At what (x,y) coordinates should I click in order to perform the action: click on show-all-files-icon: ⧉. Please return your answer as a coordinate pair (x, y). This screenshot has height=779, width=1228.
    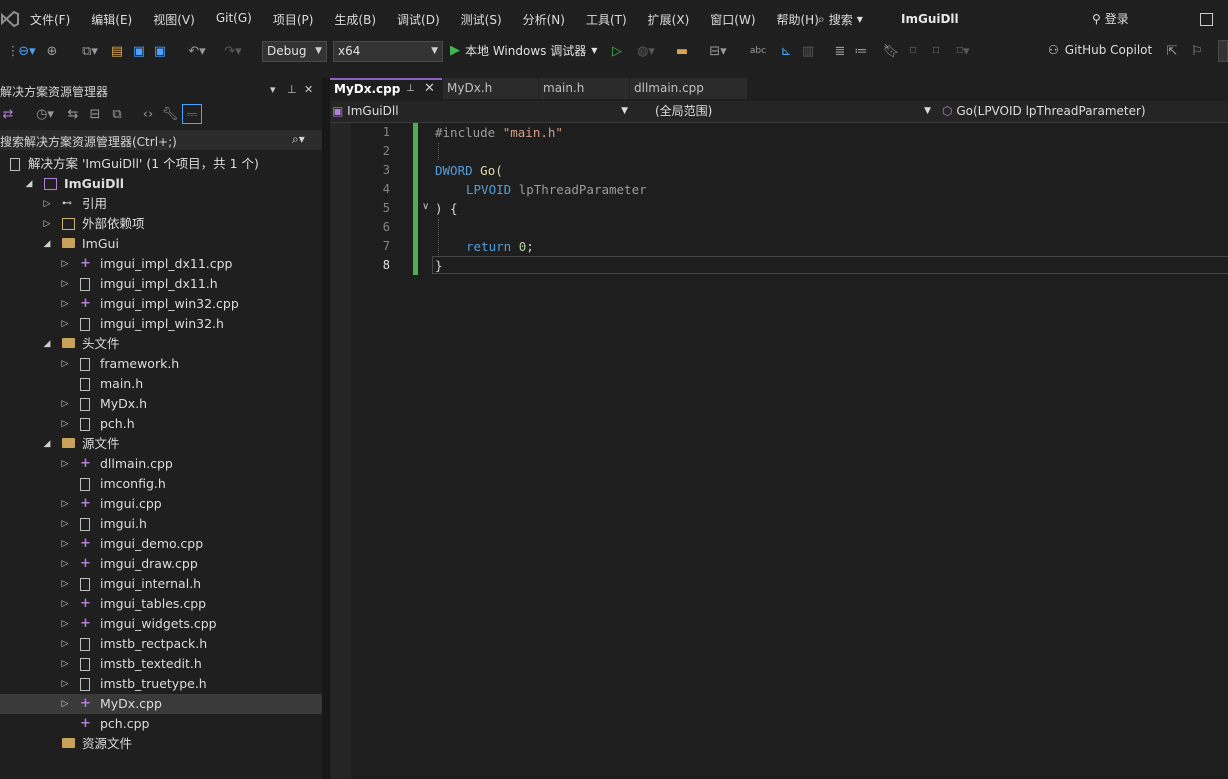
    Looking at the image, I should click on (117, 114).